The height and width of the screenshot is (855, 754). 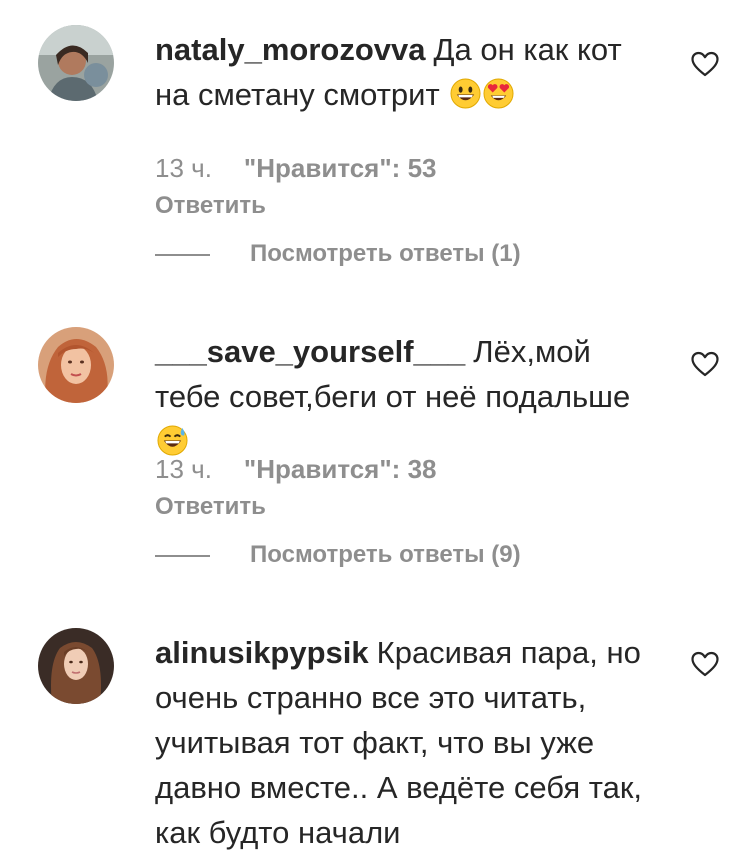 I want to click on view-replies-button: Посмотреть ответы (9), so click(x=338, y=555).